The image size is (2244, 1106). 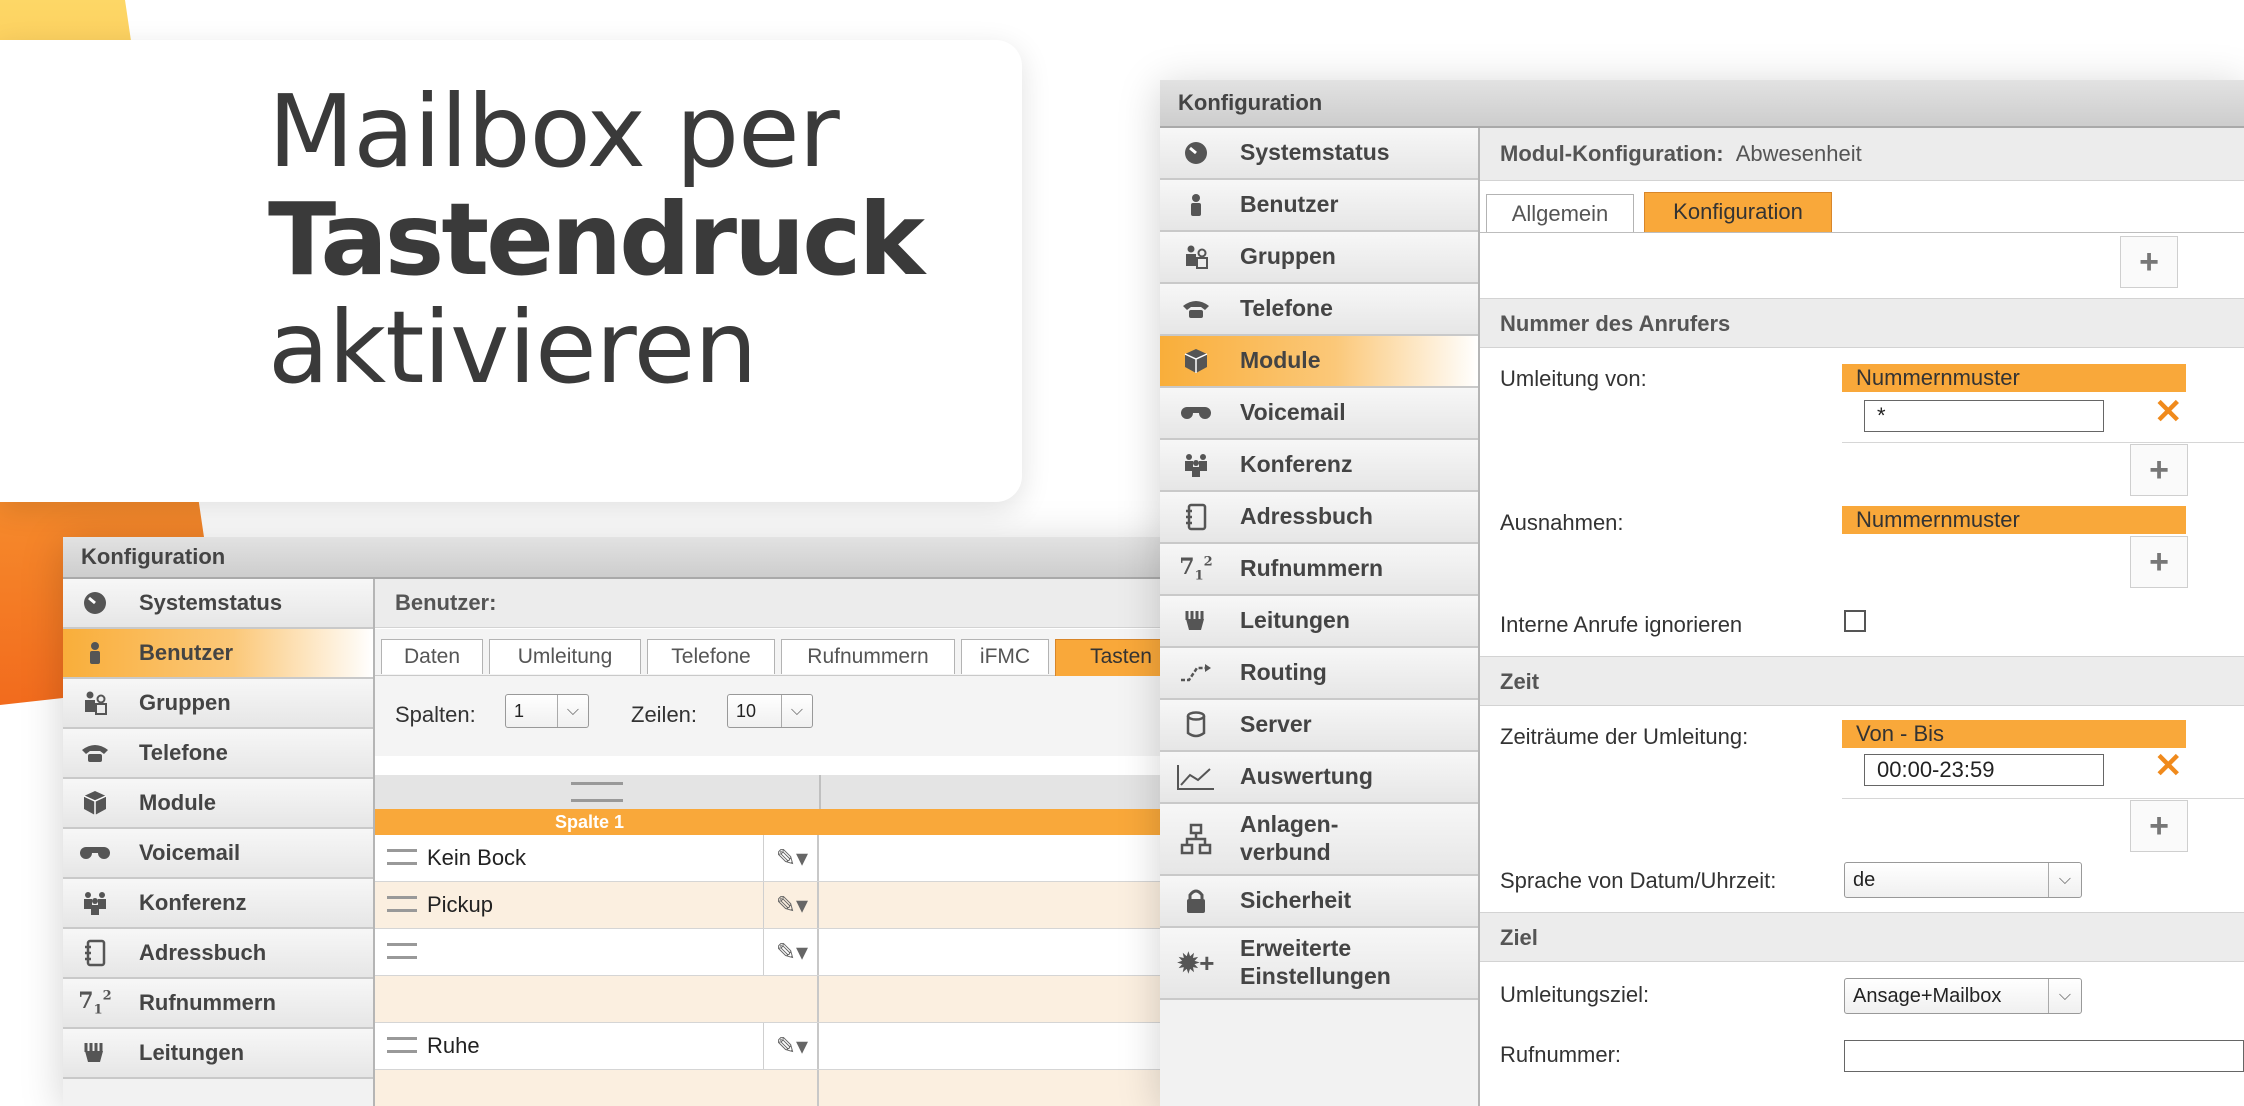 I want to click on window-title: Konfiguration, so click(x=1702, y=104).